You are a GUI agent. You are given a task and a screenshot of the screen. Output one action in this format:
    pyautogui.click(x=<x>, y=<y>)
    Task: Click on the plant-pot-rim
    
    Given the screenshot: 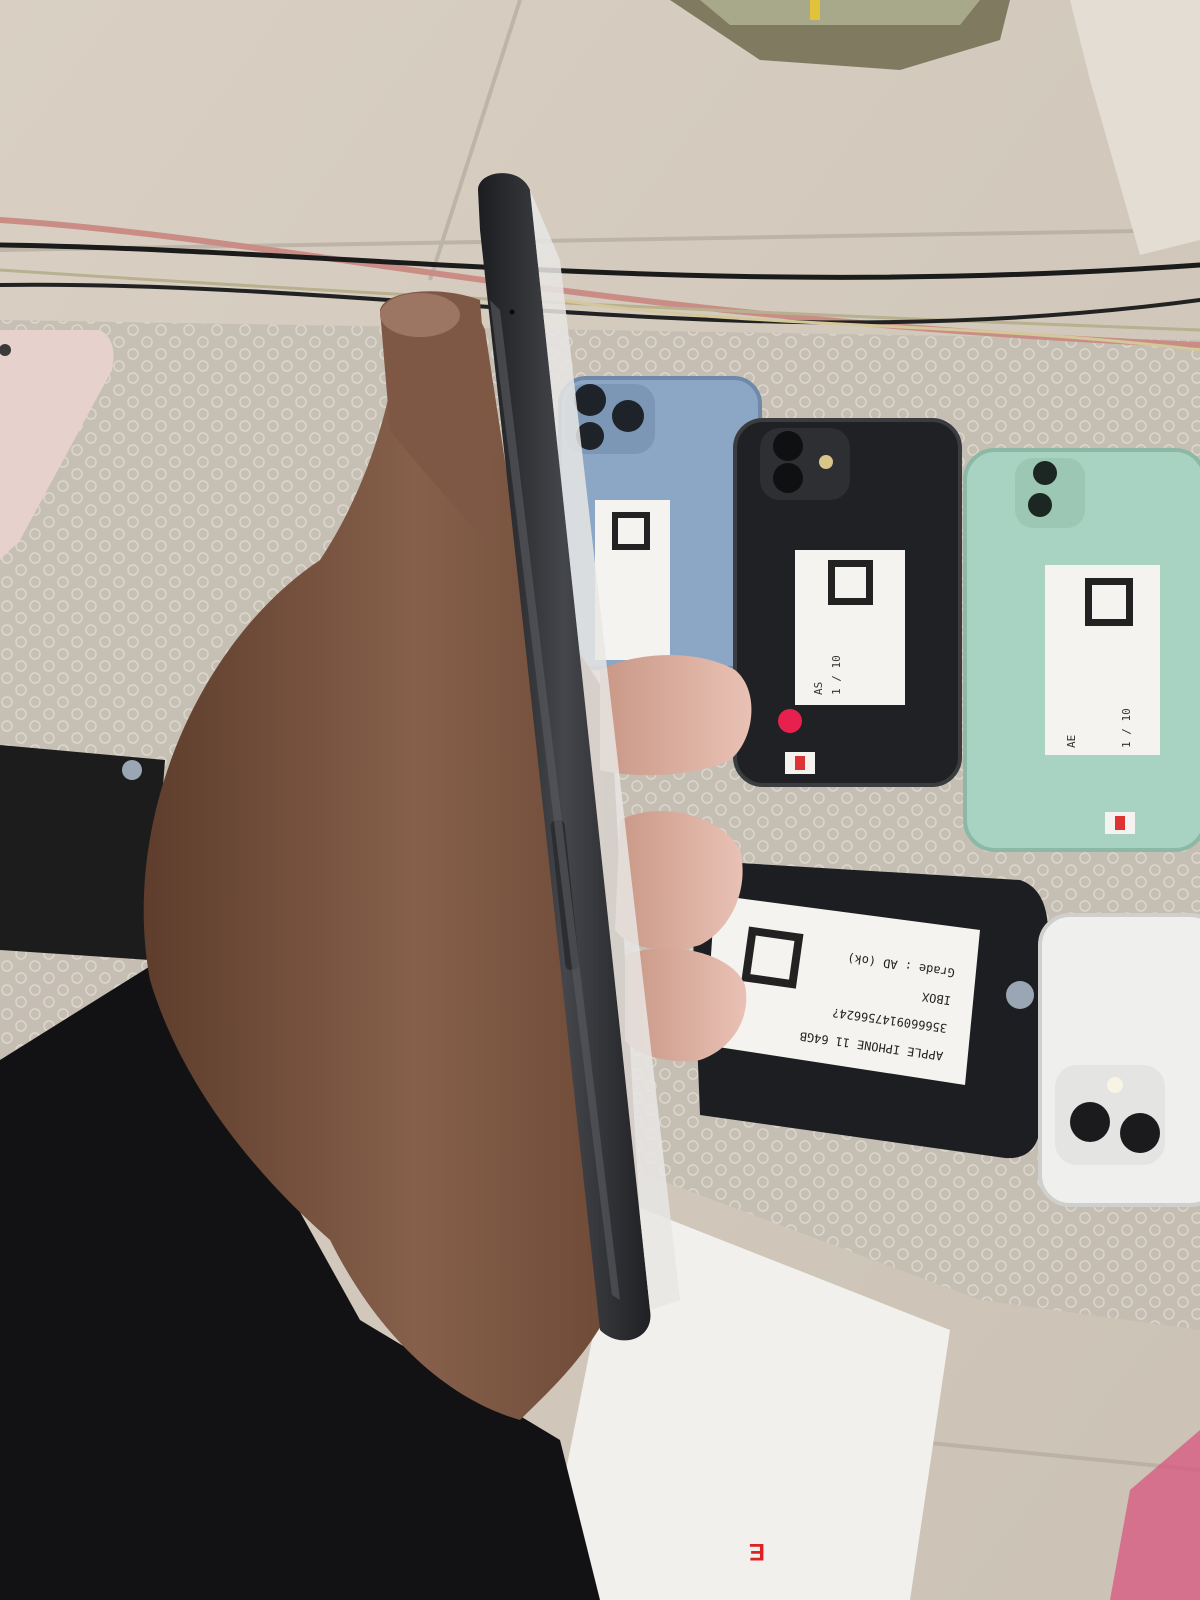 What is the action you would take?
    pyautogui.click(x=840, y=12)
    